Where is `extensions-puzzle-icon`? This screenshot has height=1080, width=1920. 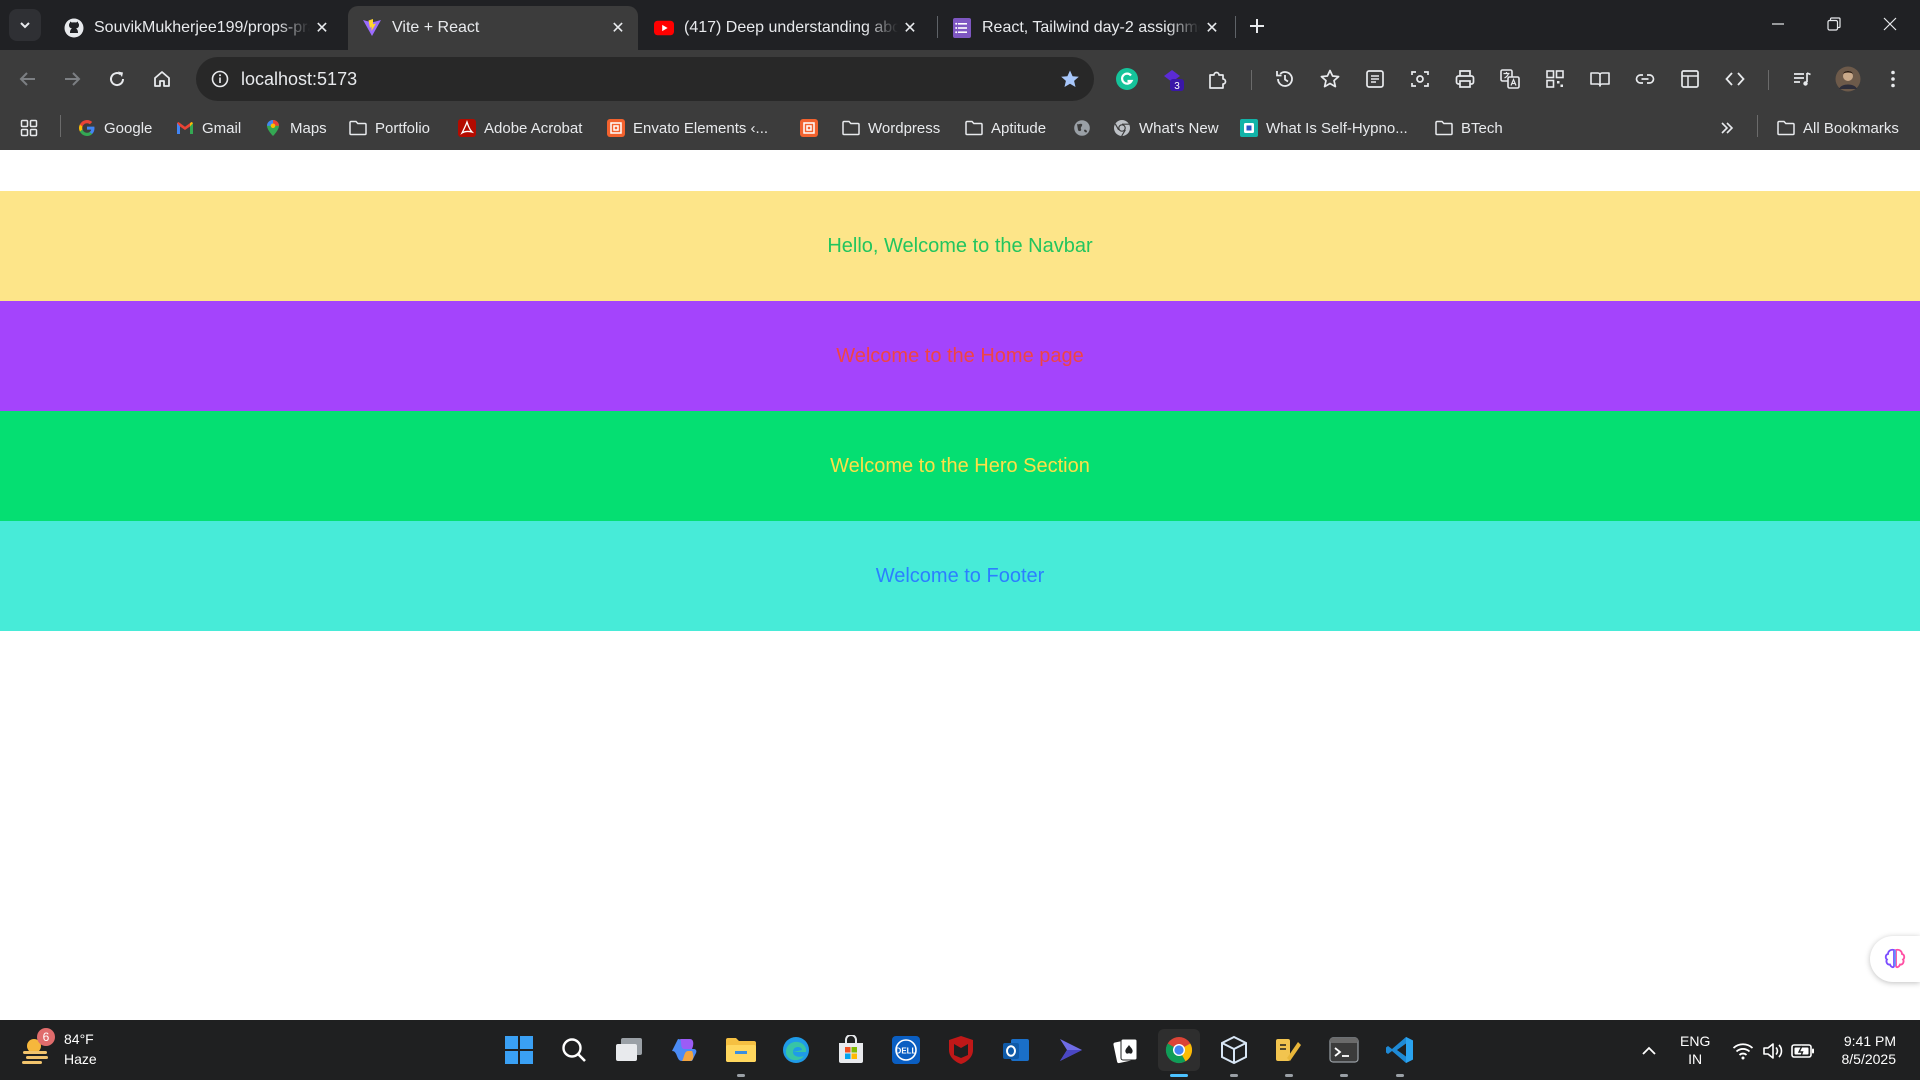
extensions-puzzle-icon is located at coordinates (1218, 79).